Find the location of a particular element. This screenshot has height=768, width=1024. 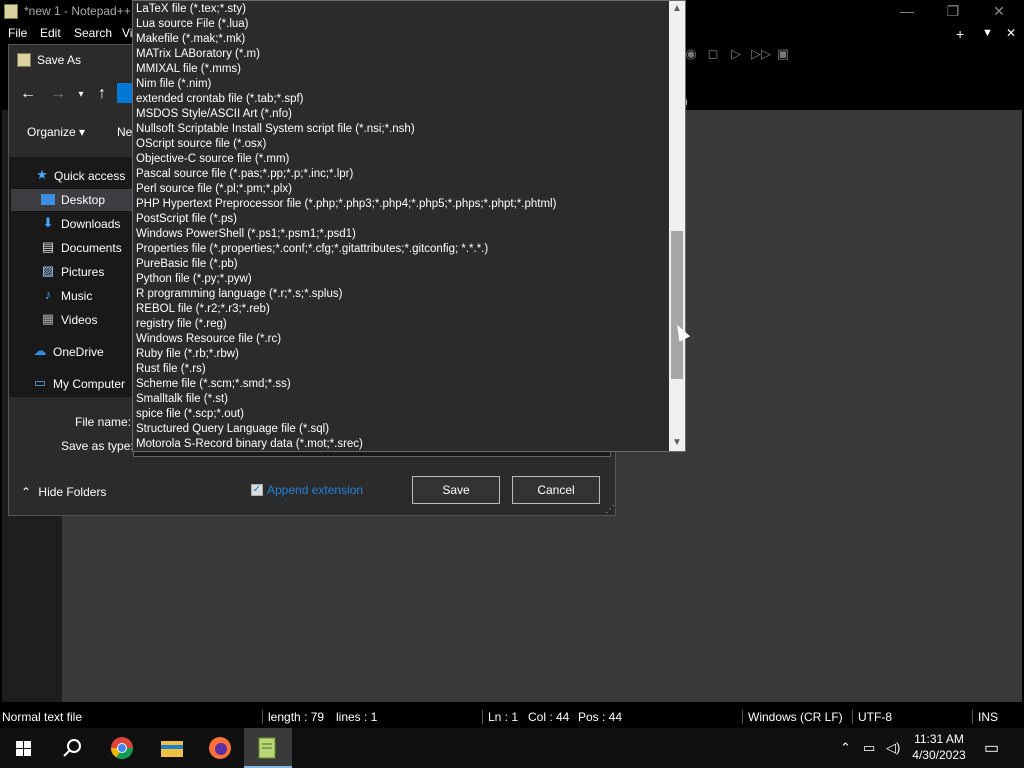

status-length: length : 79 is located at coordinates (296, 717).